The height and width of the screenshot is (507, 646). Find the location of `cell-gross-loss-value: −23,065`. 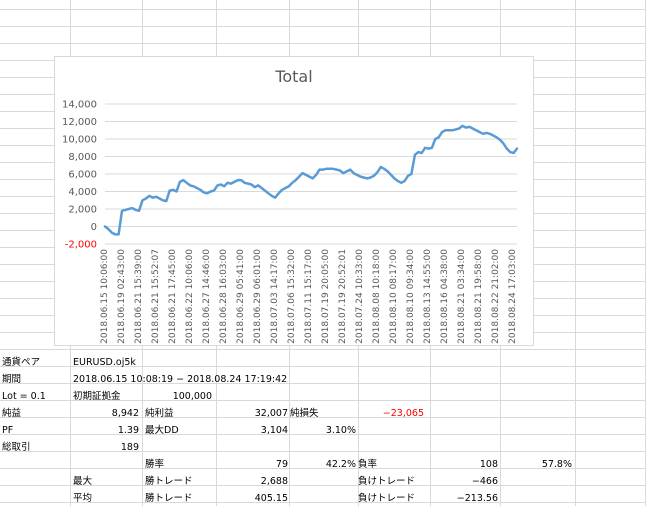

cell-gross-loss-value: −23,065 is located at coordinates (391, 413).